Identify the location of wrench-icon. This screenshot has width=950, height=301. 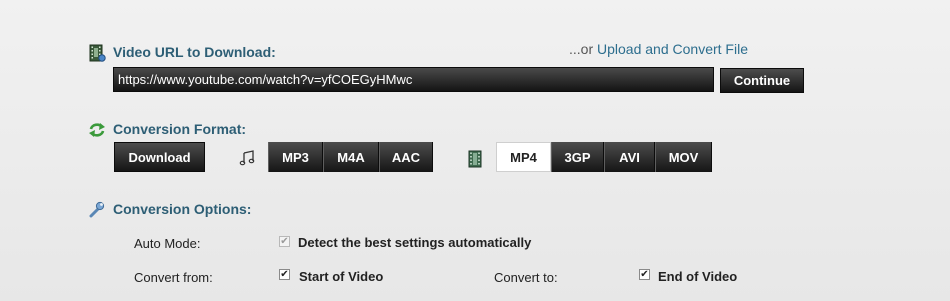
(97, 209).